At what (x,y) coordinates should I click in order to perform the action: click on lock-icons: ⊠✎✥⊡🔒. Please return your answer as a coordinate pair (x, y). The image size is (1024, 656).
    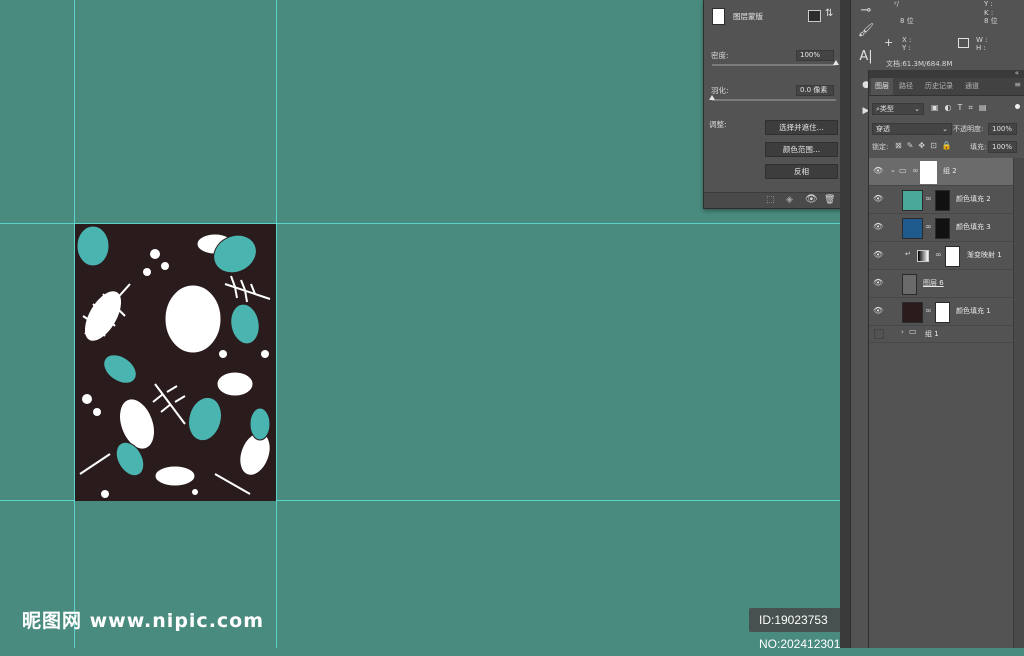
    Looking at the image, I should click on (926, 145).